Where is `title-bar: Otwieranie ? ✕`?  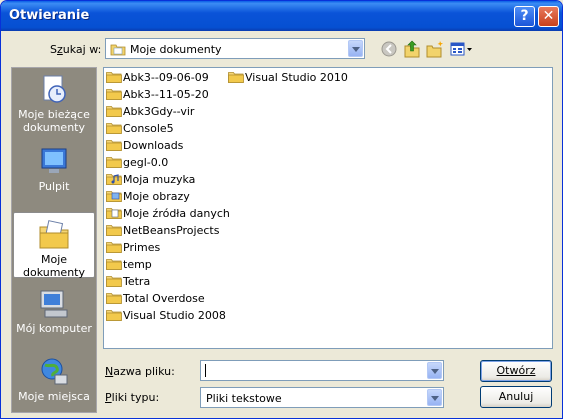
title-bar: Otwieranie ? ✕ is located at coordinates (281, 16).